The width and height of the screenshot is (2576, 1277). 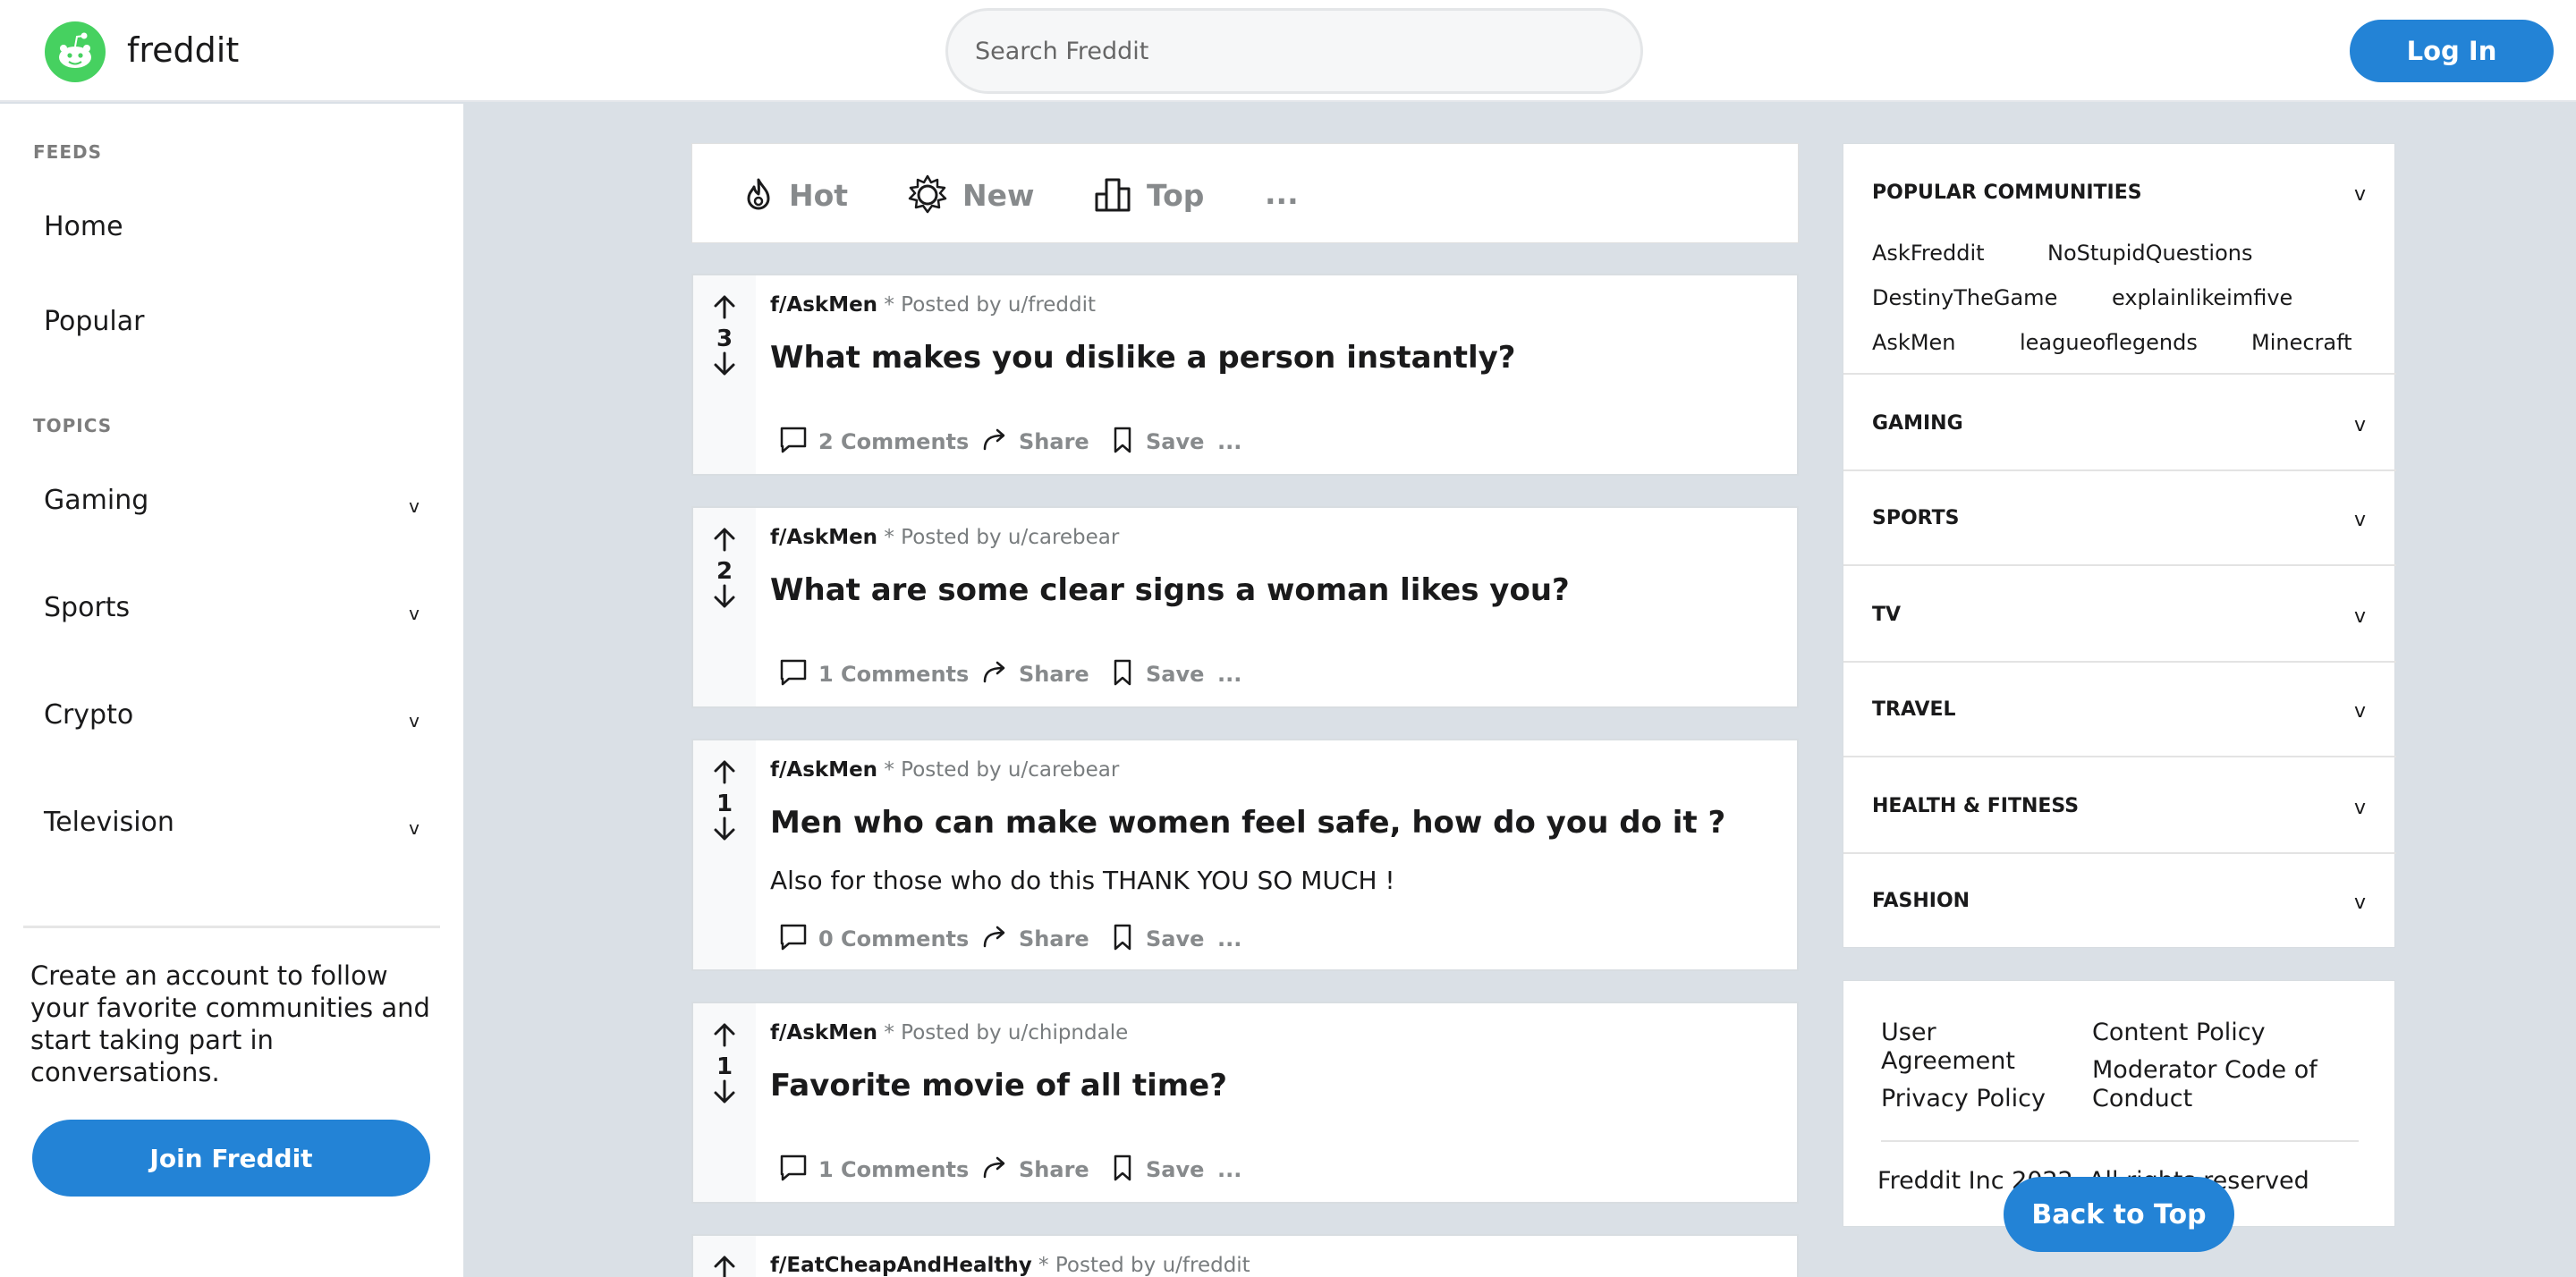 I want to click on sort-top-button: Top, so click(x=1155, y=194).